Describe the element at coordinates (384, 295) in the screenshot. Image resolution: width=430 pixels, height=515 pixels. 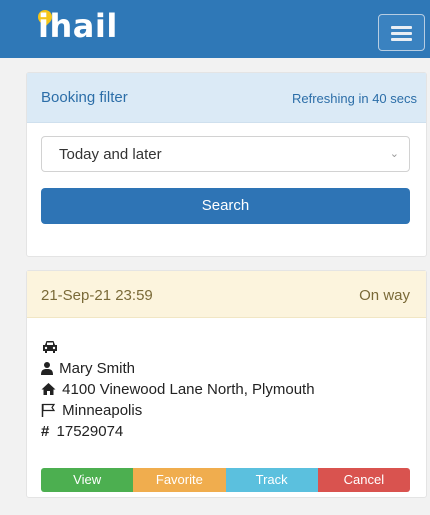
I see `booking-status: On way` at that location.